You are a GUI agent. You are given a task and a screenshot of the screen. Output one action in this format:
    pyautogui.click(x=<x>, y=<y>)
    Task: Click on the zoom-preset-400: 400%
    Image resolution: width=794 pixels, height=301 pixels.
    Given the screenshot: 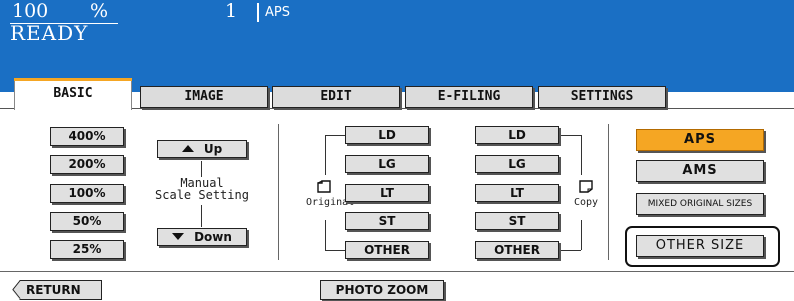 What is the action you would take?
    pyautogui.click(x=87, y=136)
    